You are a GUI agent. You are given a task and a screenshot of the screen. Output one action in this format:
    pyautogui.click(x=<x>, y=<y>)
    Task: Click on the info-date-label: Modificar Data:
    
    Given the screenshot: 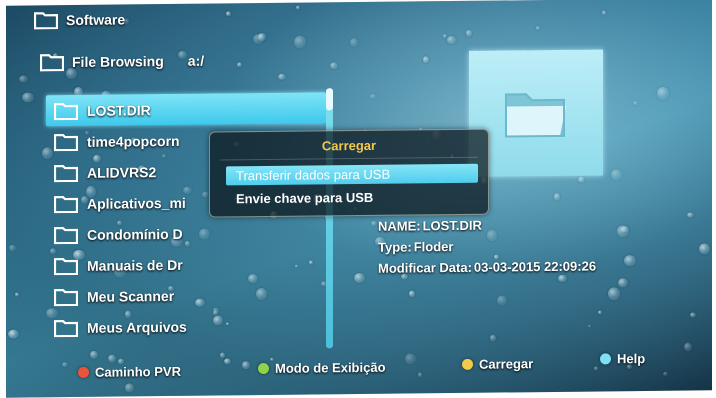 What is the action you would take?
    pyautogui.click(x=425, y=267)
    